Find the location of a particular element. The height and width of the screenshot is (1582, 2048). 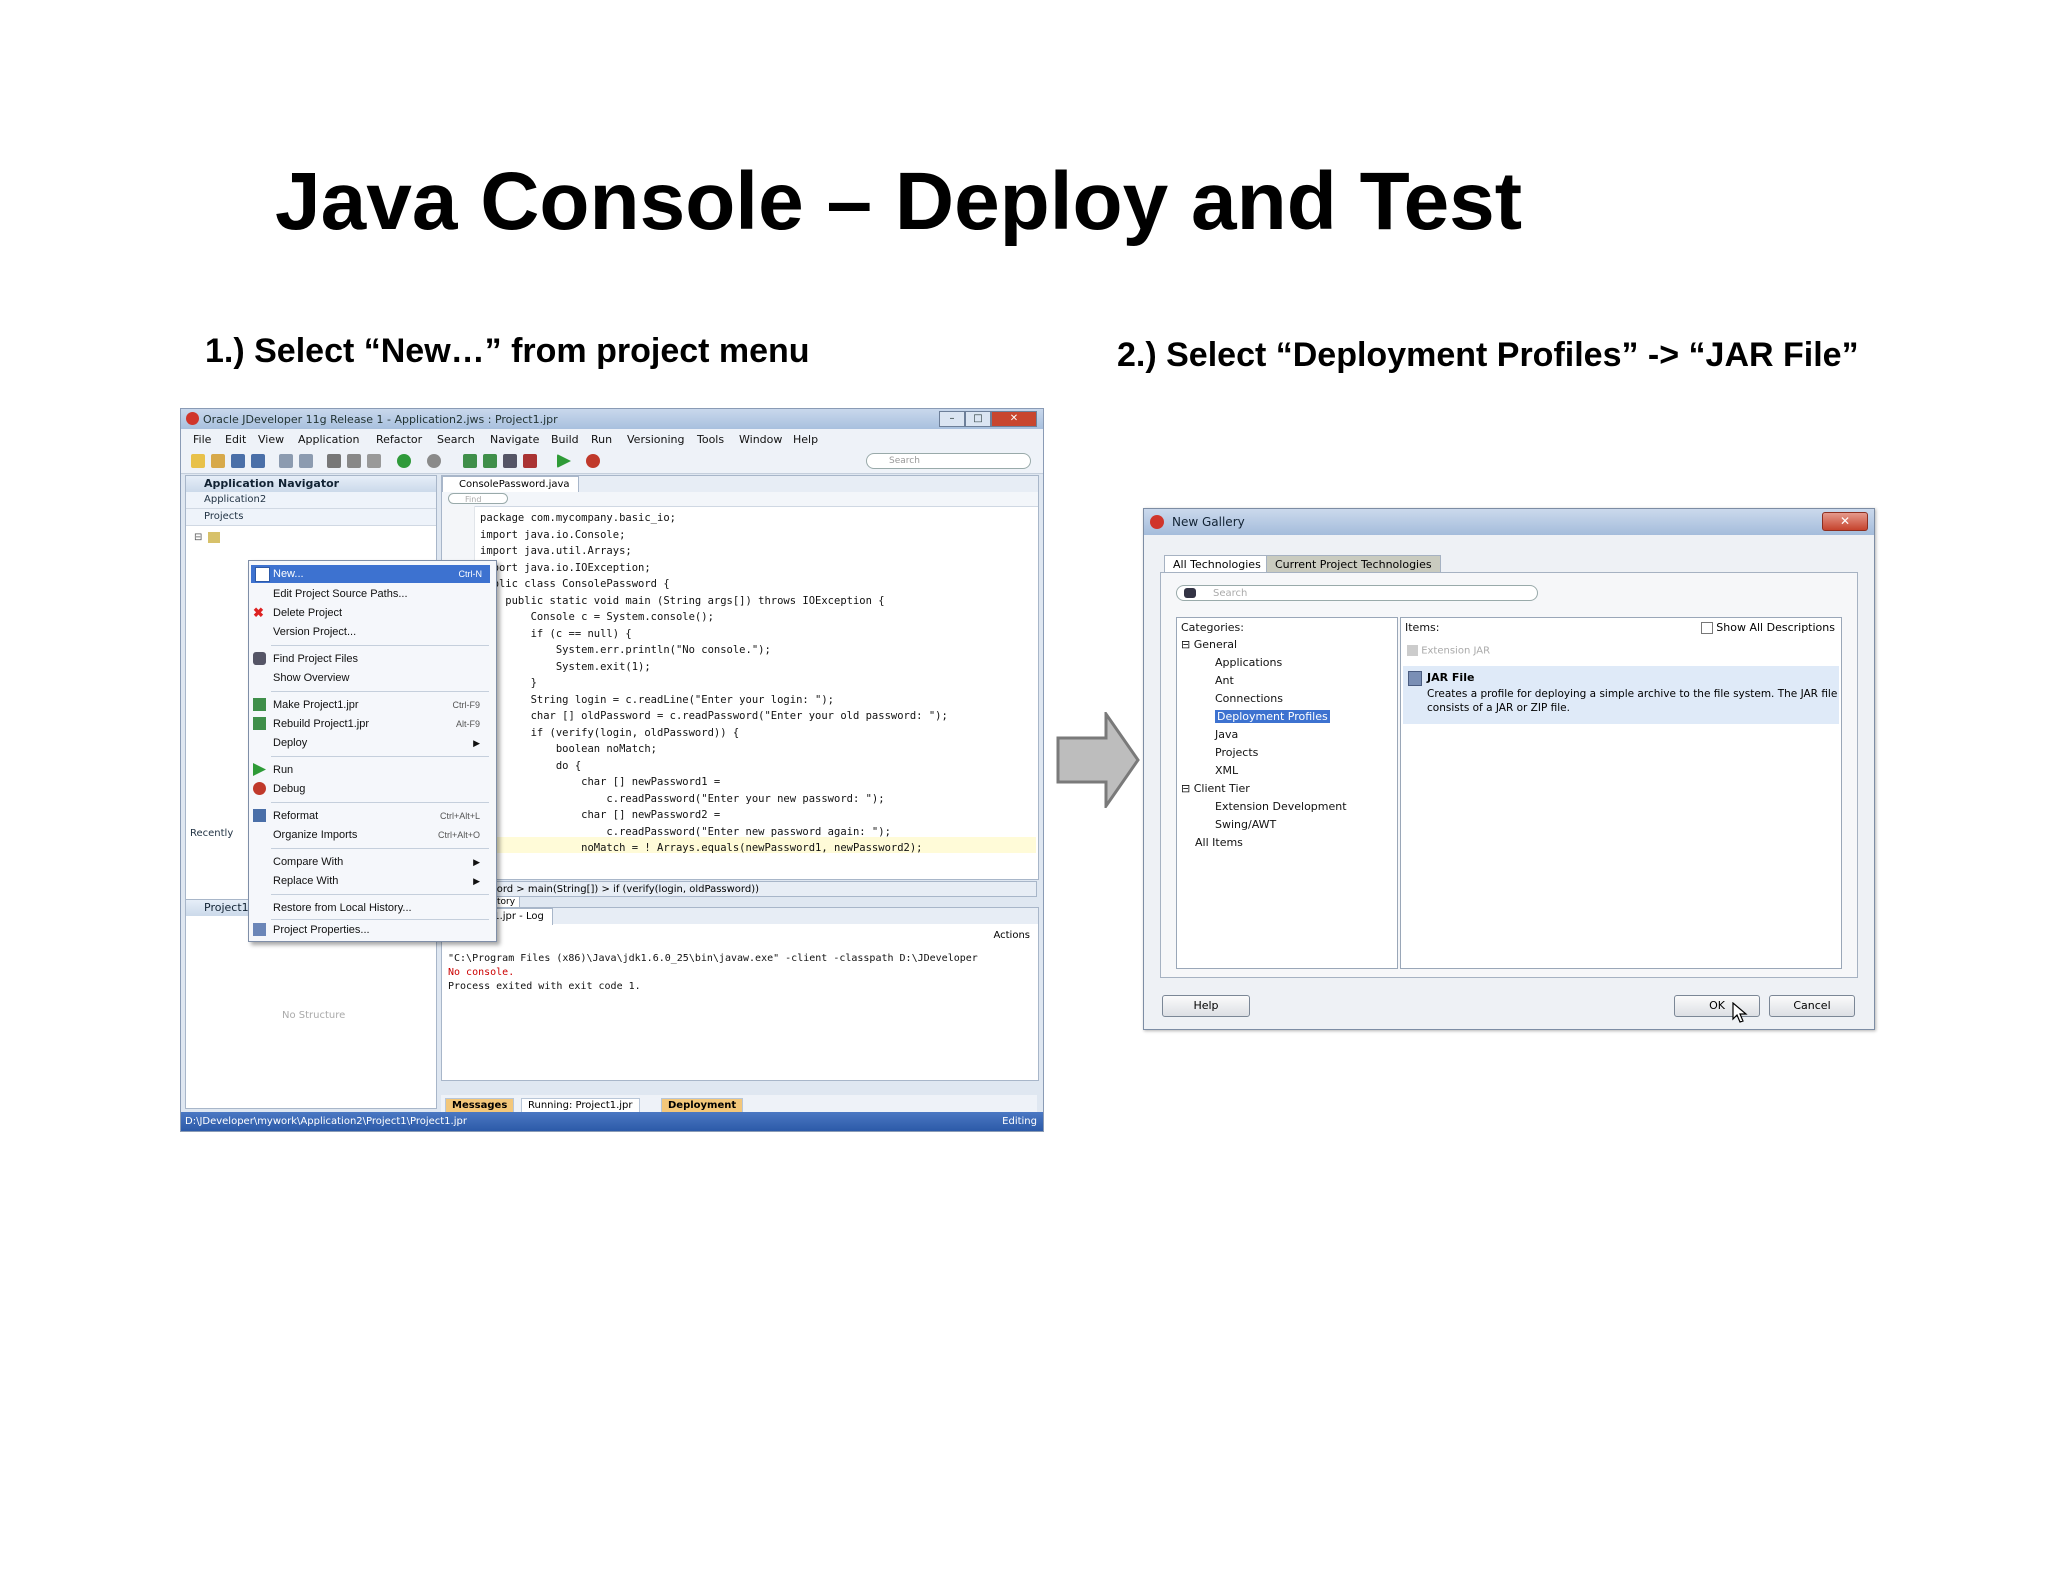

back-icon is located at coordinates (434, 461).